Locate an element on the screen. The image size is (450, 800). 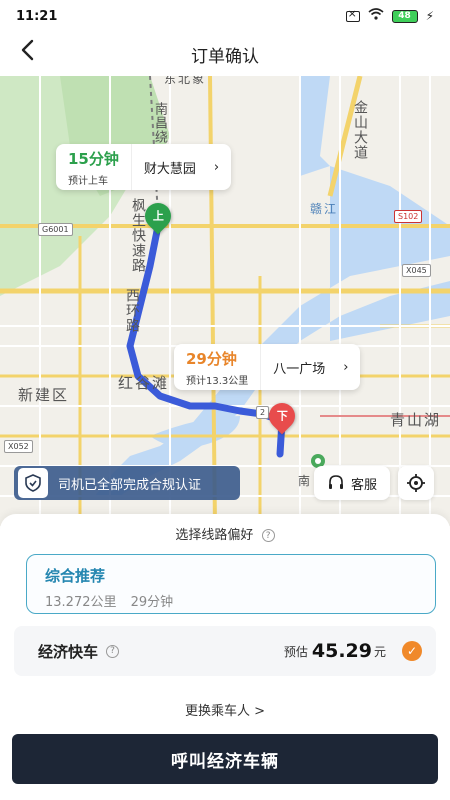
map-label-honggutan: 红谷滩 is located at coordinates (144, 383).